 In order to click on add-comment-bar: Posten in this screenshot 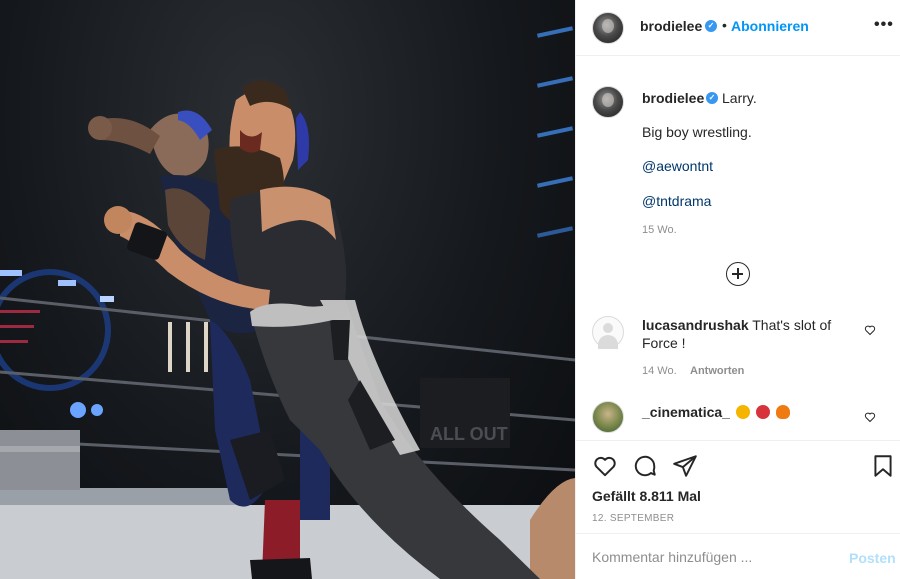, I will do `click(738, 556)`.